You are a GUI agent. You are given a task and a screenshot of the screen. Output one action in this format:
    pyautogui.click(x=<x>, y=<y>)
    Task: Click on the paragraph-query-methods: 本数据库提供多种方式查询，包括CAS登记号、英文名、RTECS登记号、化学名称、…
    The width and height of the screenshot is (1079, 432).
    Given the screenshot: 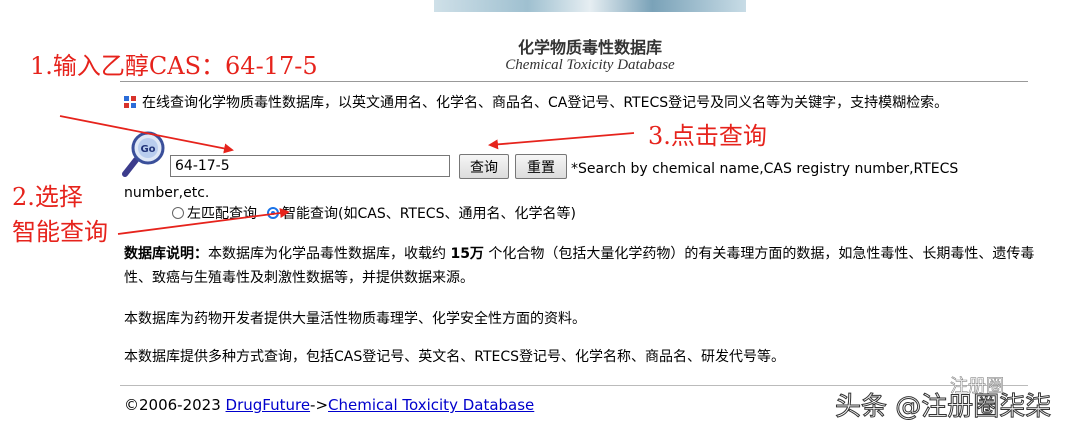 What is the action you would take?
    pyautogui.click(x=455, y=357)
    